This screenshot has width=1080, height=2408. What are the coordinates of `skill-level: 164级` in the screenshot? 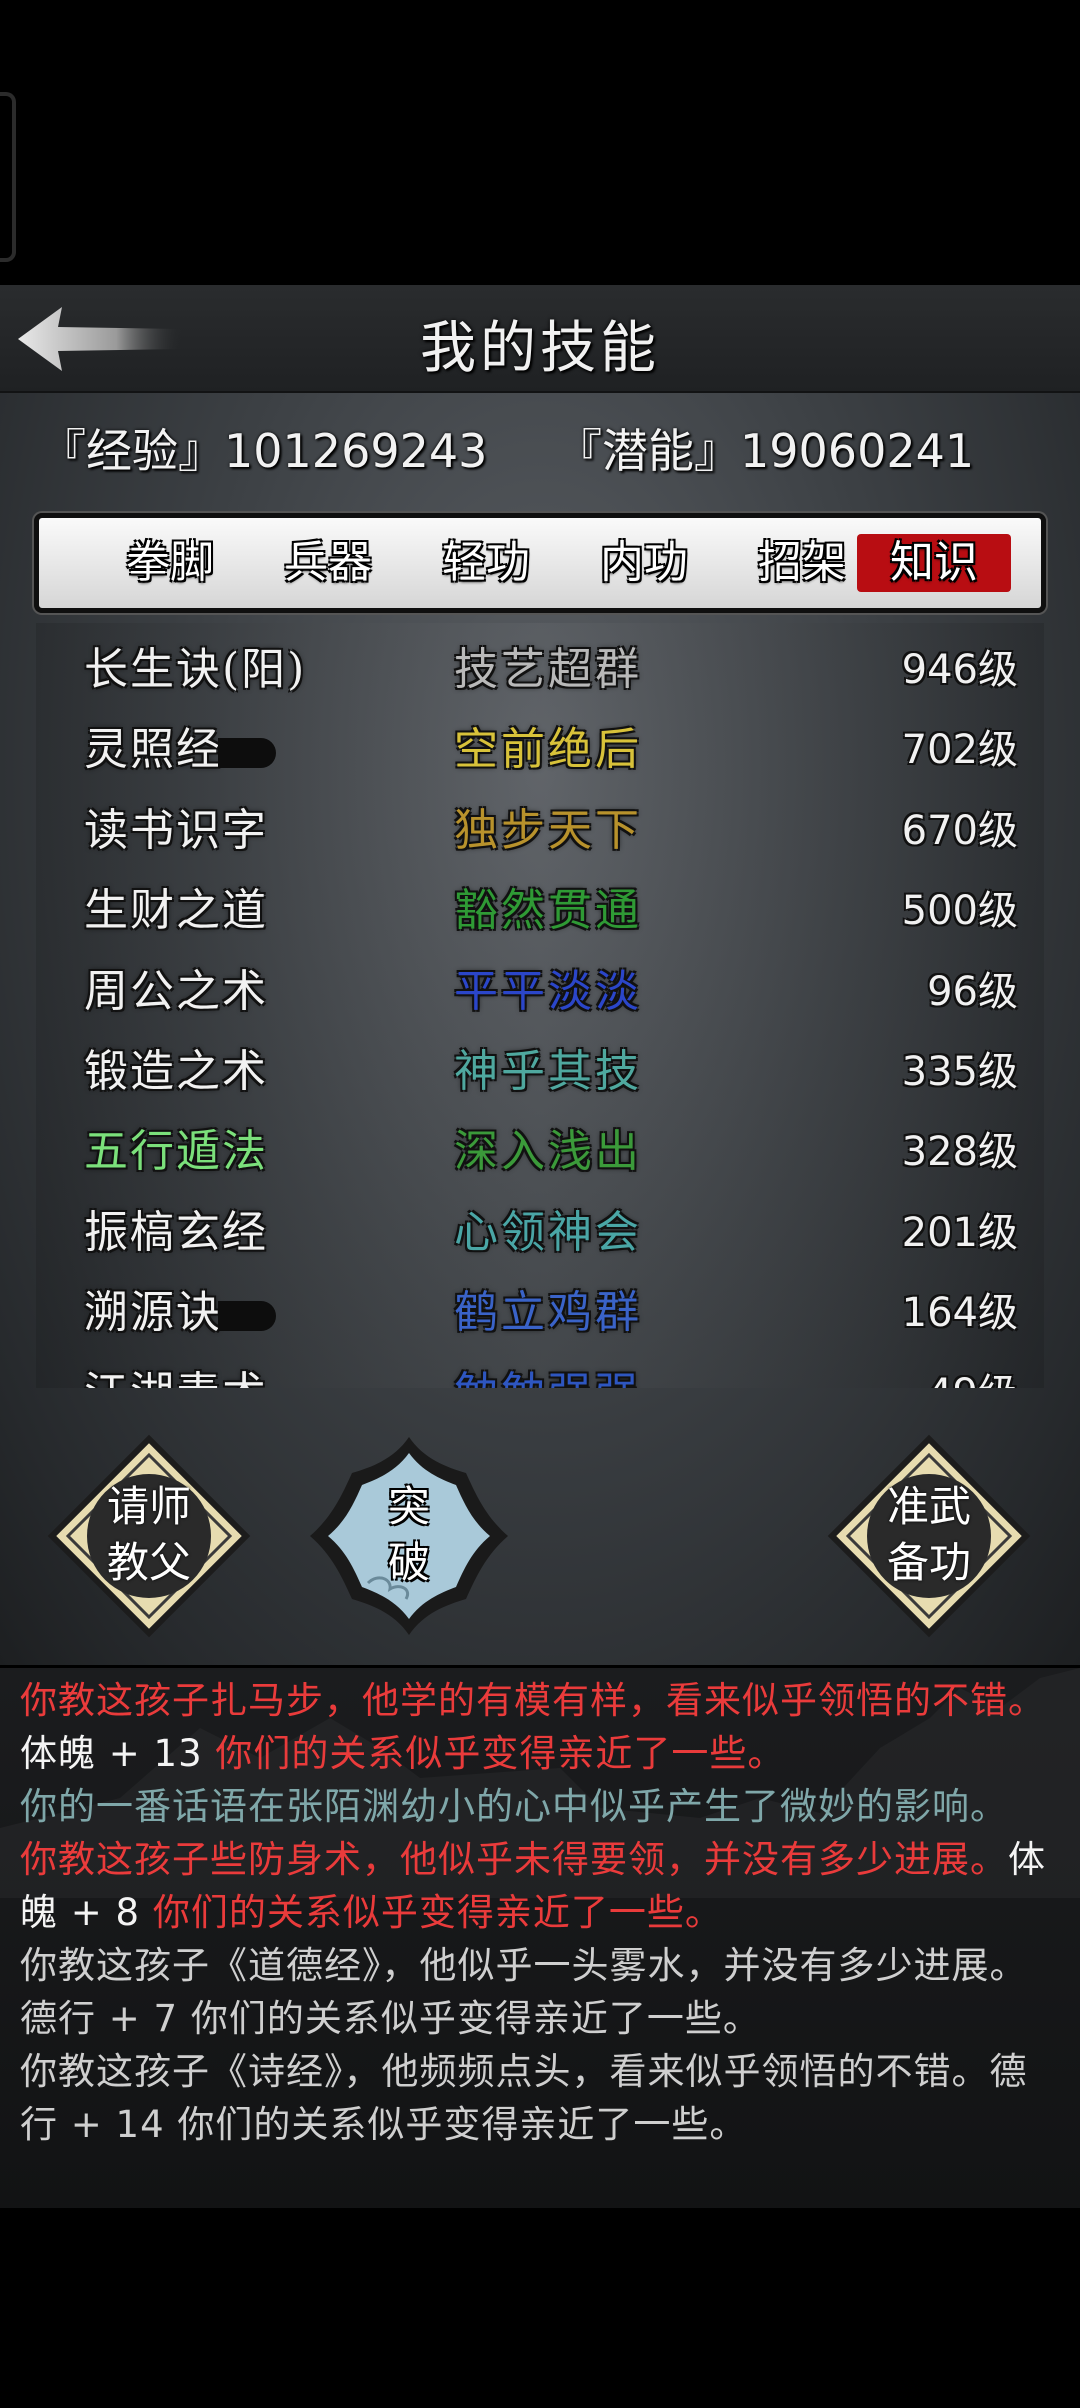 It's located at (959, 1313).